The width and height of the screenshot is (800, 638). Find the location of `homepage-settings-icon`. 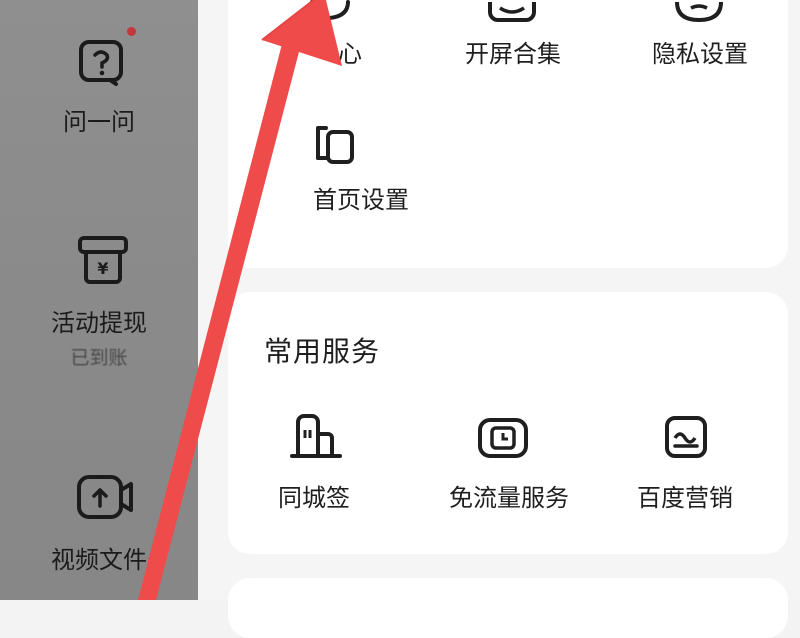

homepage-settings-icon is located at coordinates (335, 145).